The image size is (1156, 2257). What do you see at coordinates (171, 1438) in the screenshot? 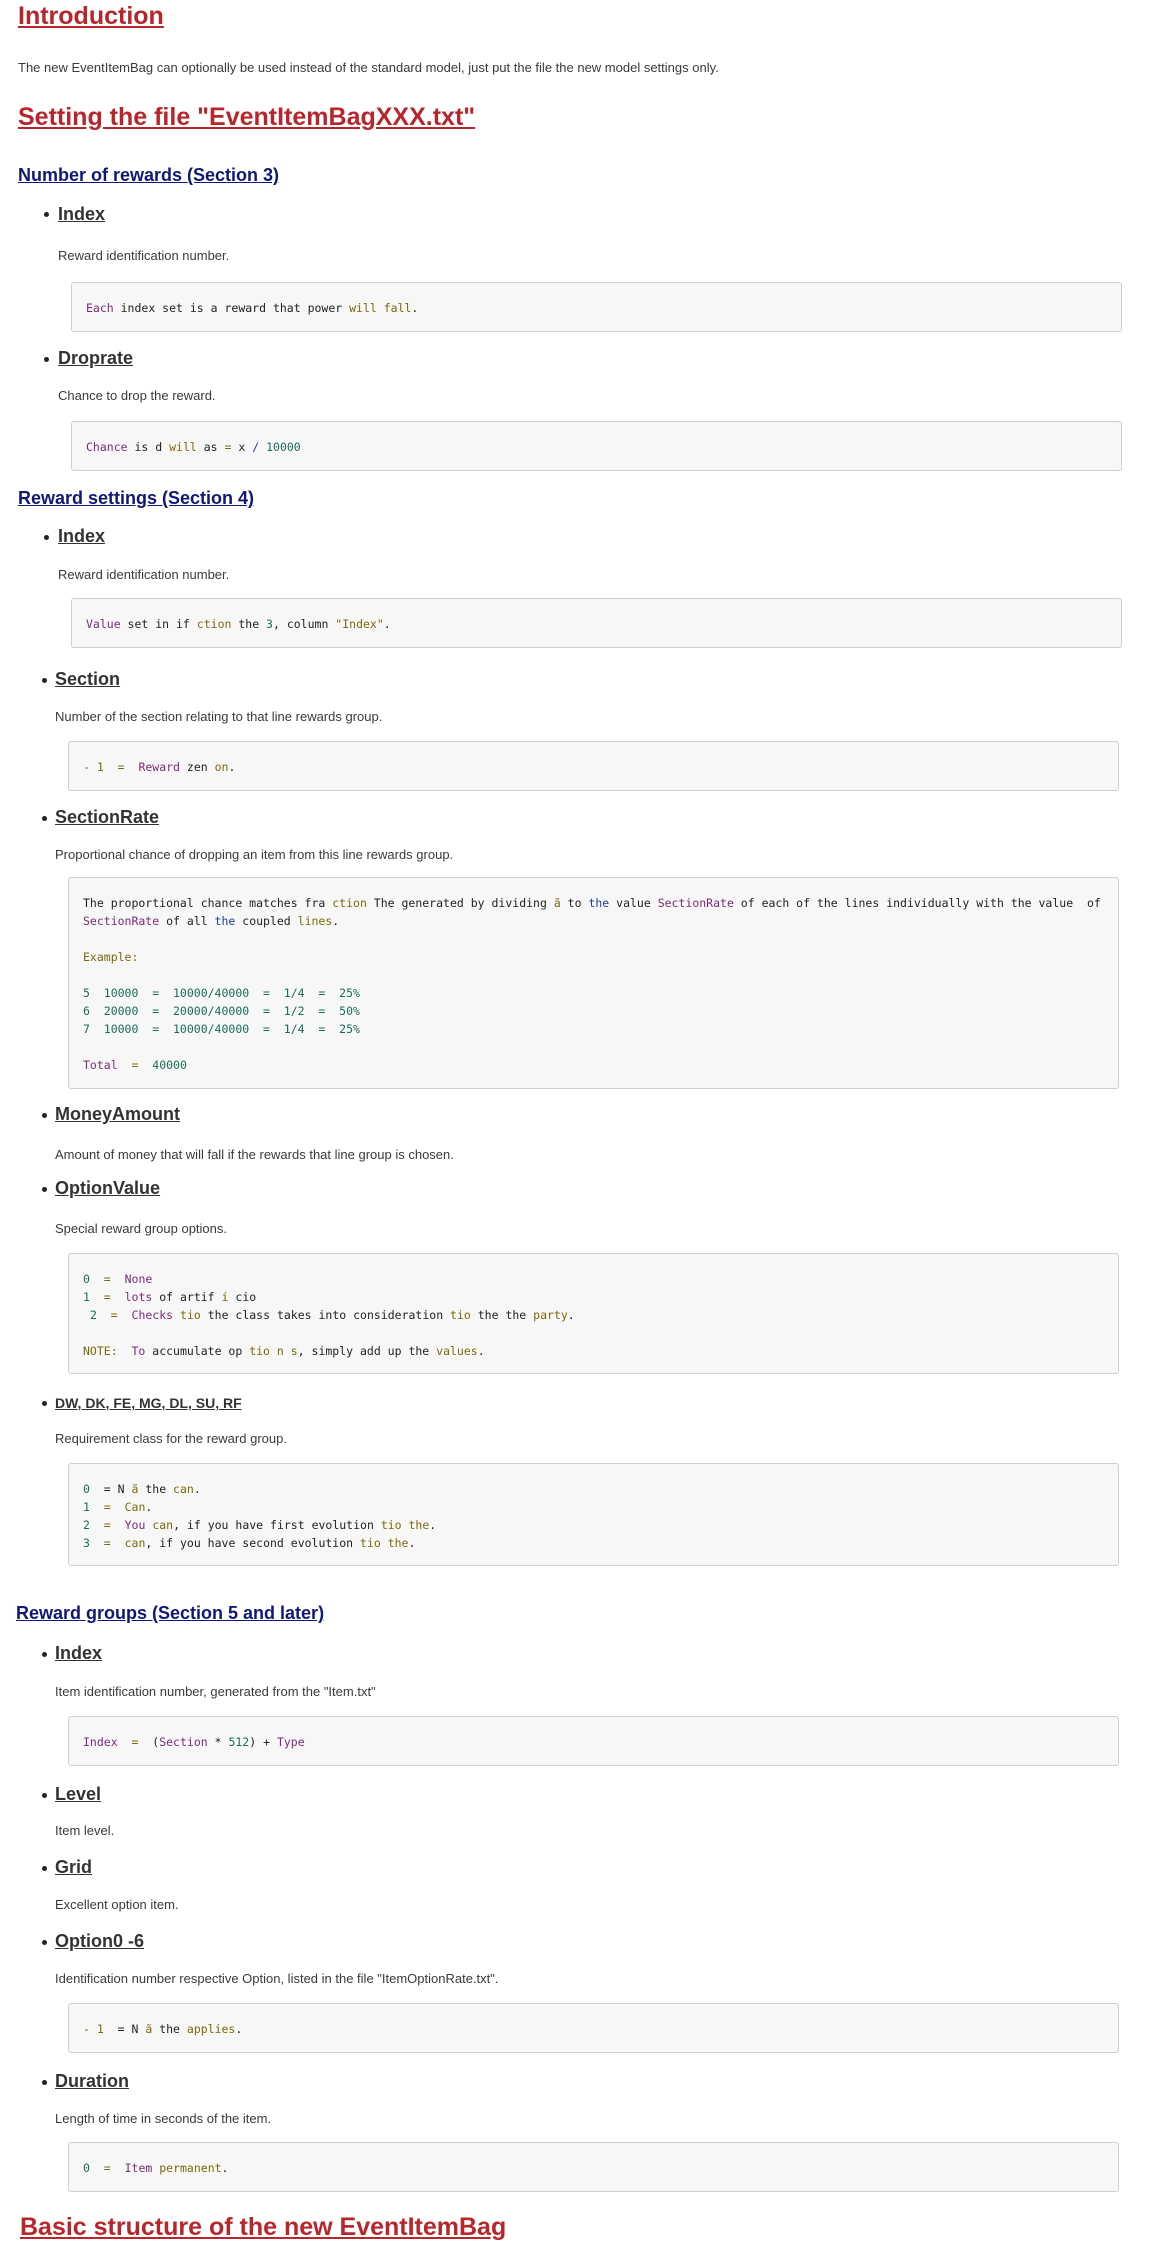
I see `field-desc-classes: Requirement class for the reward group.` at bounding box center [171, 1438].